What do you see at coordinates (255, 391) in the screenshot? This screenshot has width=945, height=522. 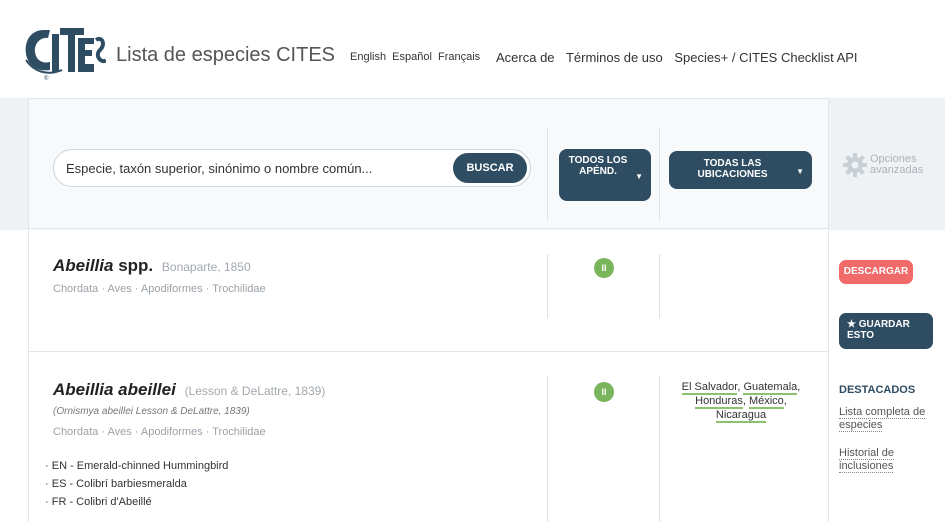 I see `species-author: (Lesson & DeLattre, 1839)` at bounding box center [255, 391].